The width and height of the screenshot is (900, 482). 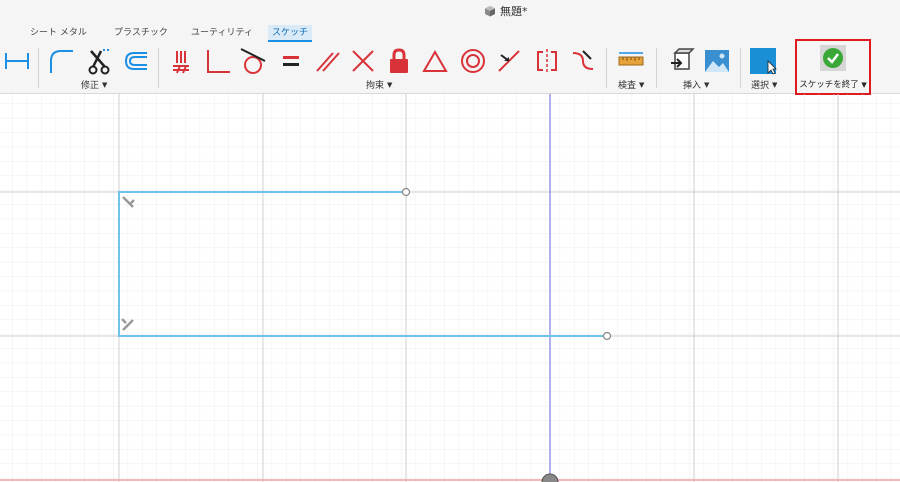 I want to click on insert-menu: 挿入 ▼, so click(x=696, y=85).